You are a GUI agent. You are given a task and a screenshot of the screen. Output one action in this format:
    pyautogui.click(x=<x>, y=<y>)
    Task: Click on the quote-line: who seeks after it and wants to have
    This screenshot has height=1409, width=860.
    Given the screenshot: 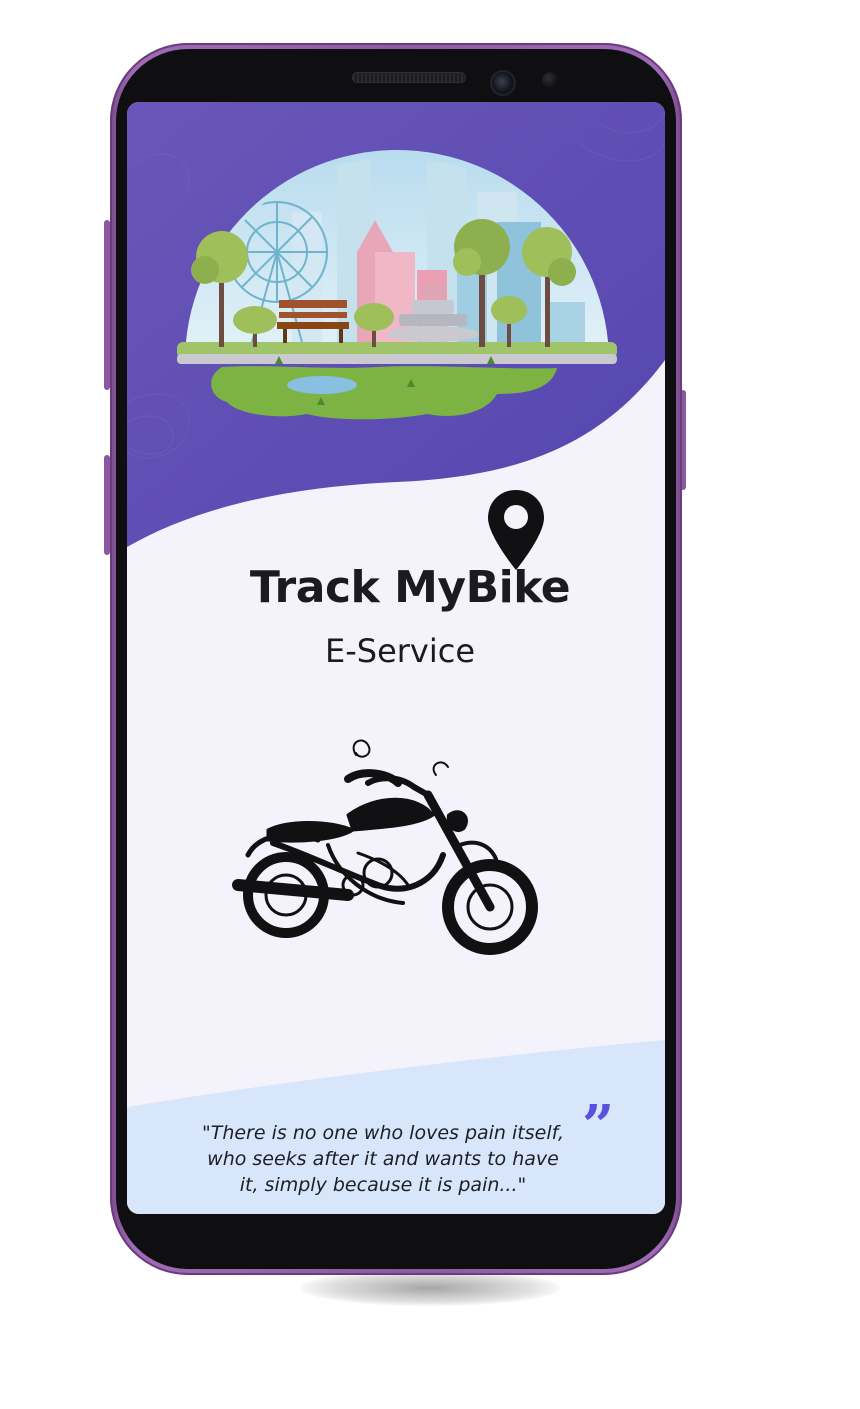 What is the action you would take?
    pyautogui.click(x=383, y=1159)
    